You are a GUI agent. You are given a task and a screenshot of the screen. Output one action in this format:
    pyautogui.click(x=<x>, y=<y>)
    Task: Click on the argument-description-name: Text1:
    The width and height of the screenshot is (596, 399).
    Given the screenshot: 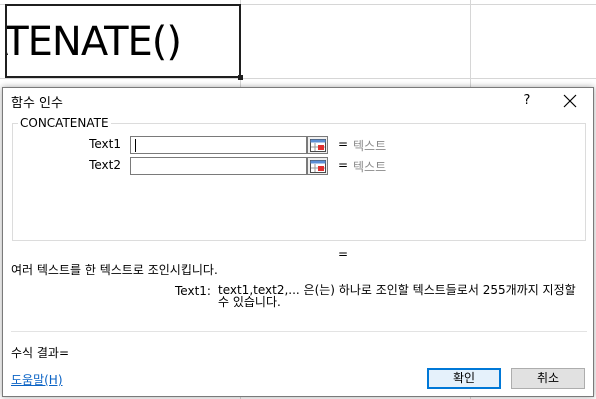 What is the action you would take?
    pyautogui.click(x=193, y=291)
    